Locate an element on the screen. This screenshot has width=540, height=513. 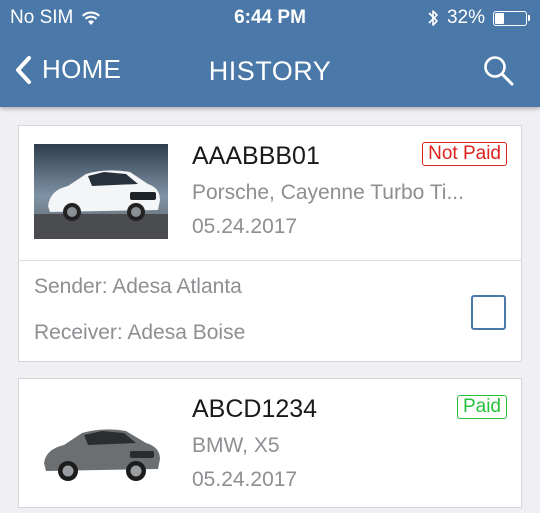
status-badge: Paid is located at coordinates (481, 407).